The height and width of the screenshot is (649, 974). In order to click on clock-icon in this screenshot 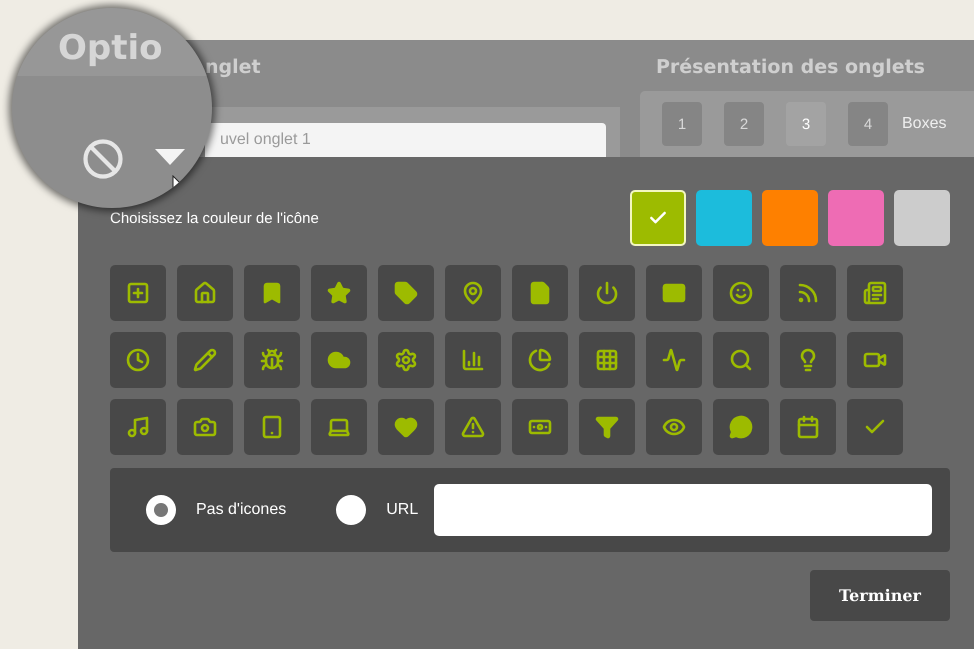, I will do `click(138, 360)`.